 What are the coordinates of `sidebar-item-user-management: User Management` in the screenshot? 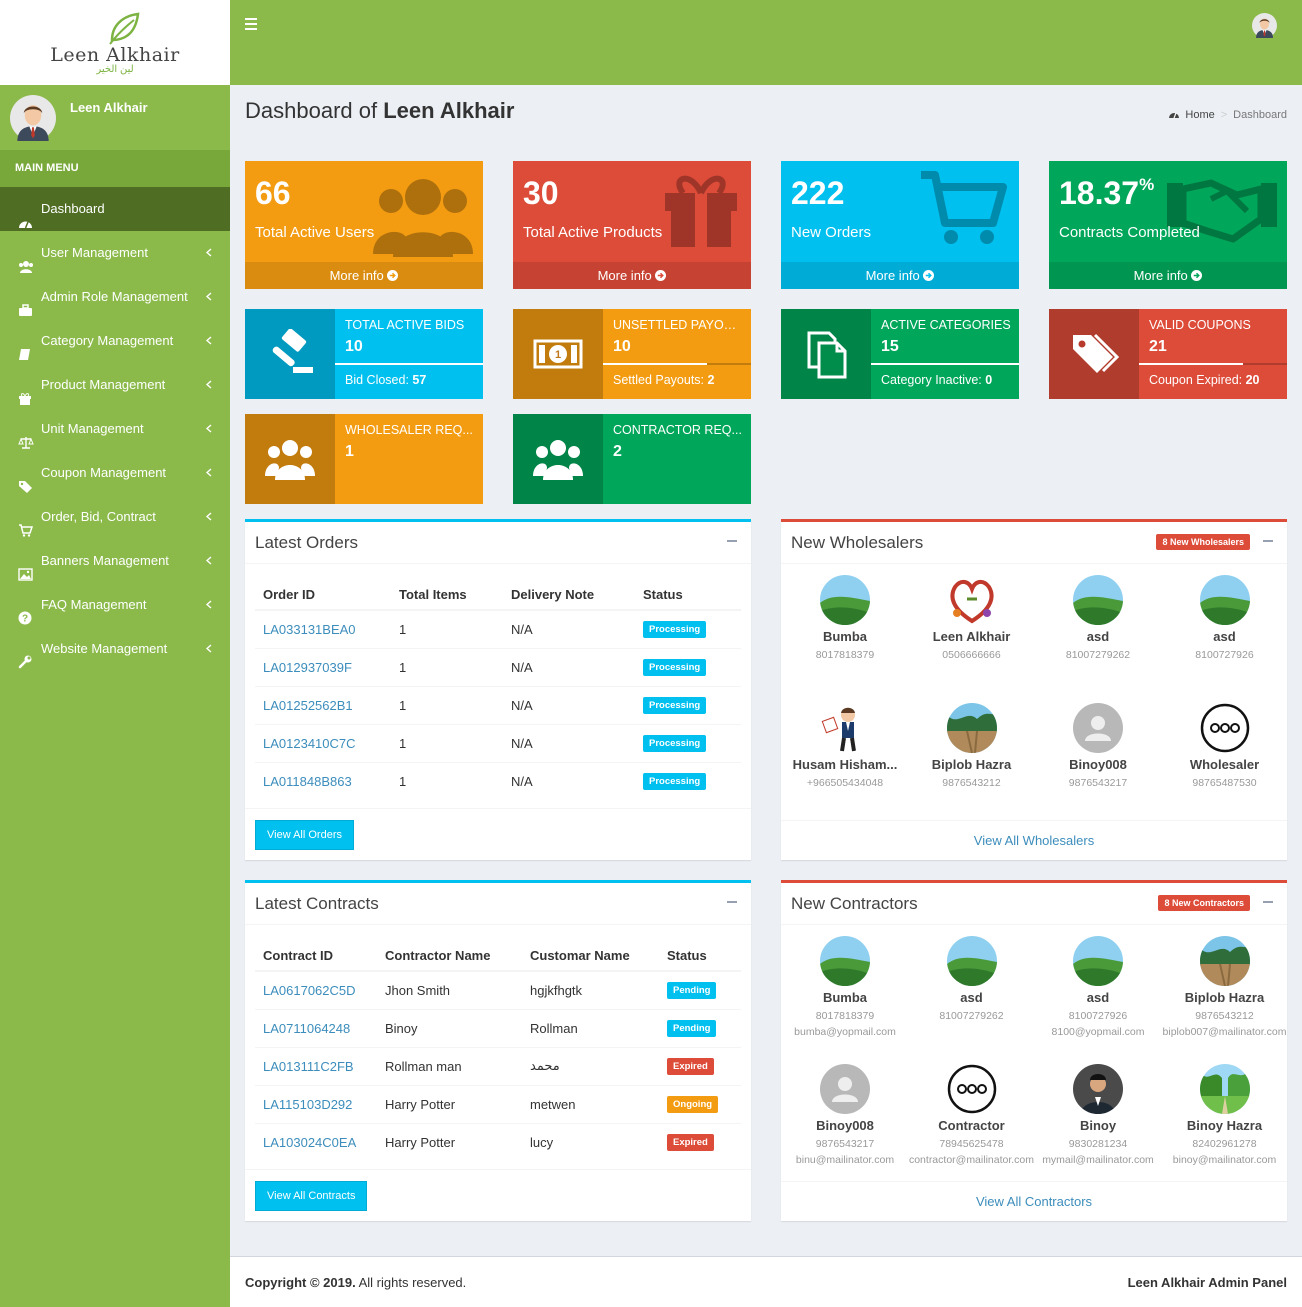 It's located at (115, 253).